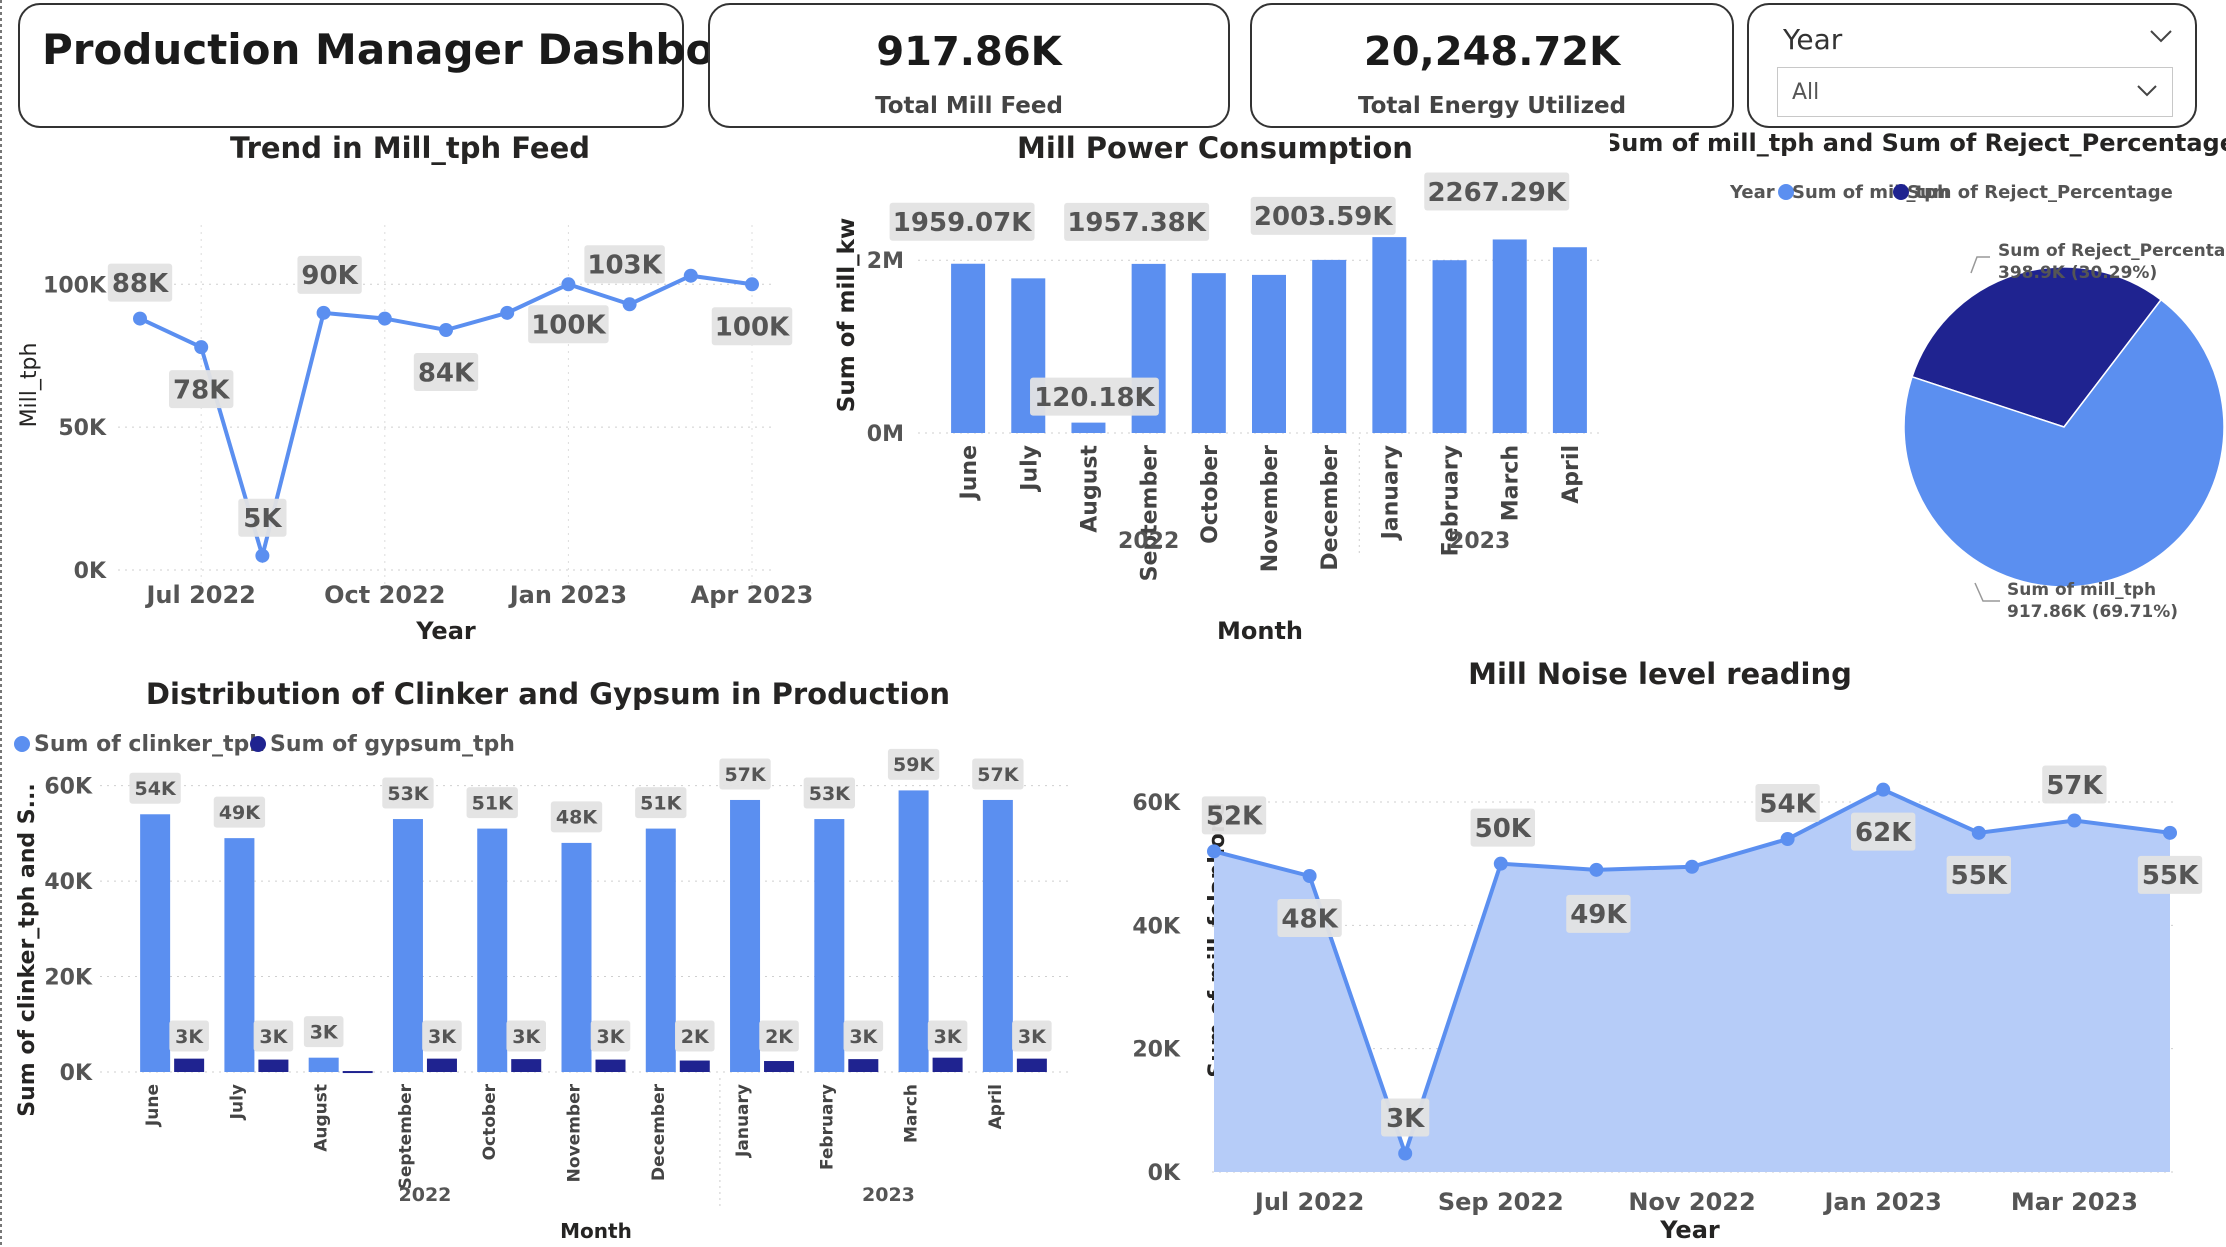 The width and height of the screenshot is (2226, 1247). I want to click on page-title: Production Manager Dashboard, so click(418, 49).